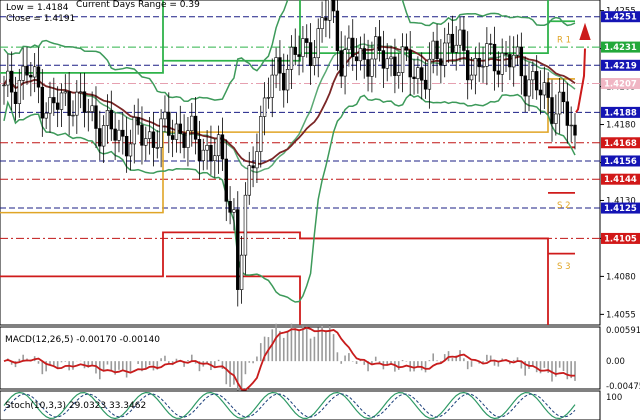 Image resolution: width=640 pixels, height=420 pixels. What do you see at coordinates (621, 315) in the screenshot?
I see `y-tick-label: 1.4055` at bounding box center [621, 315].